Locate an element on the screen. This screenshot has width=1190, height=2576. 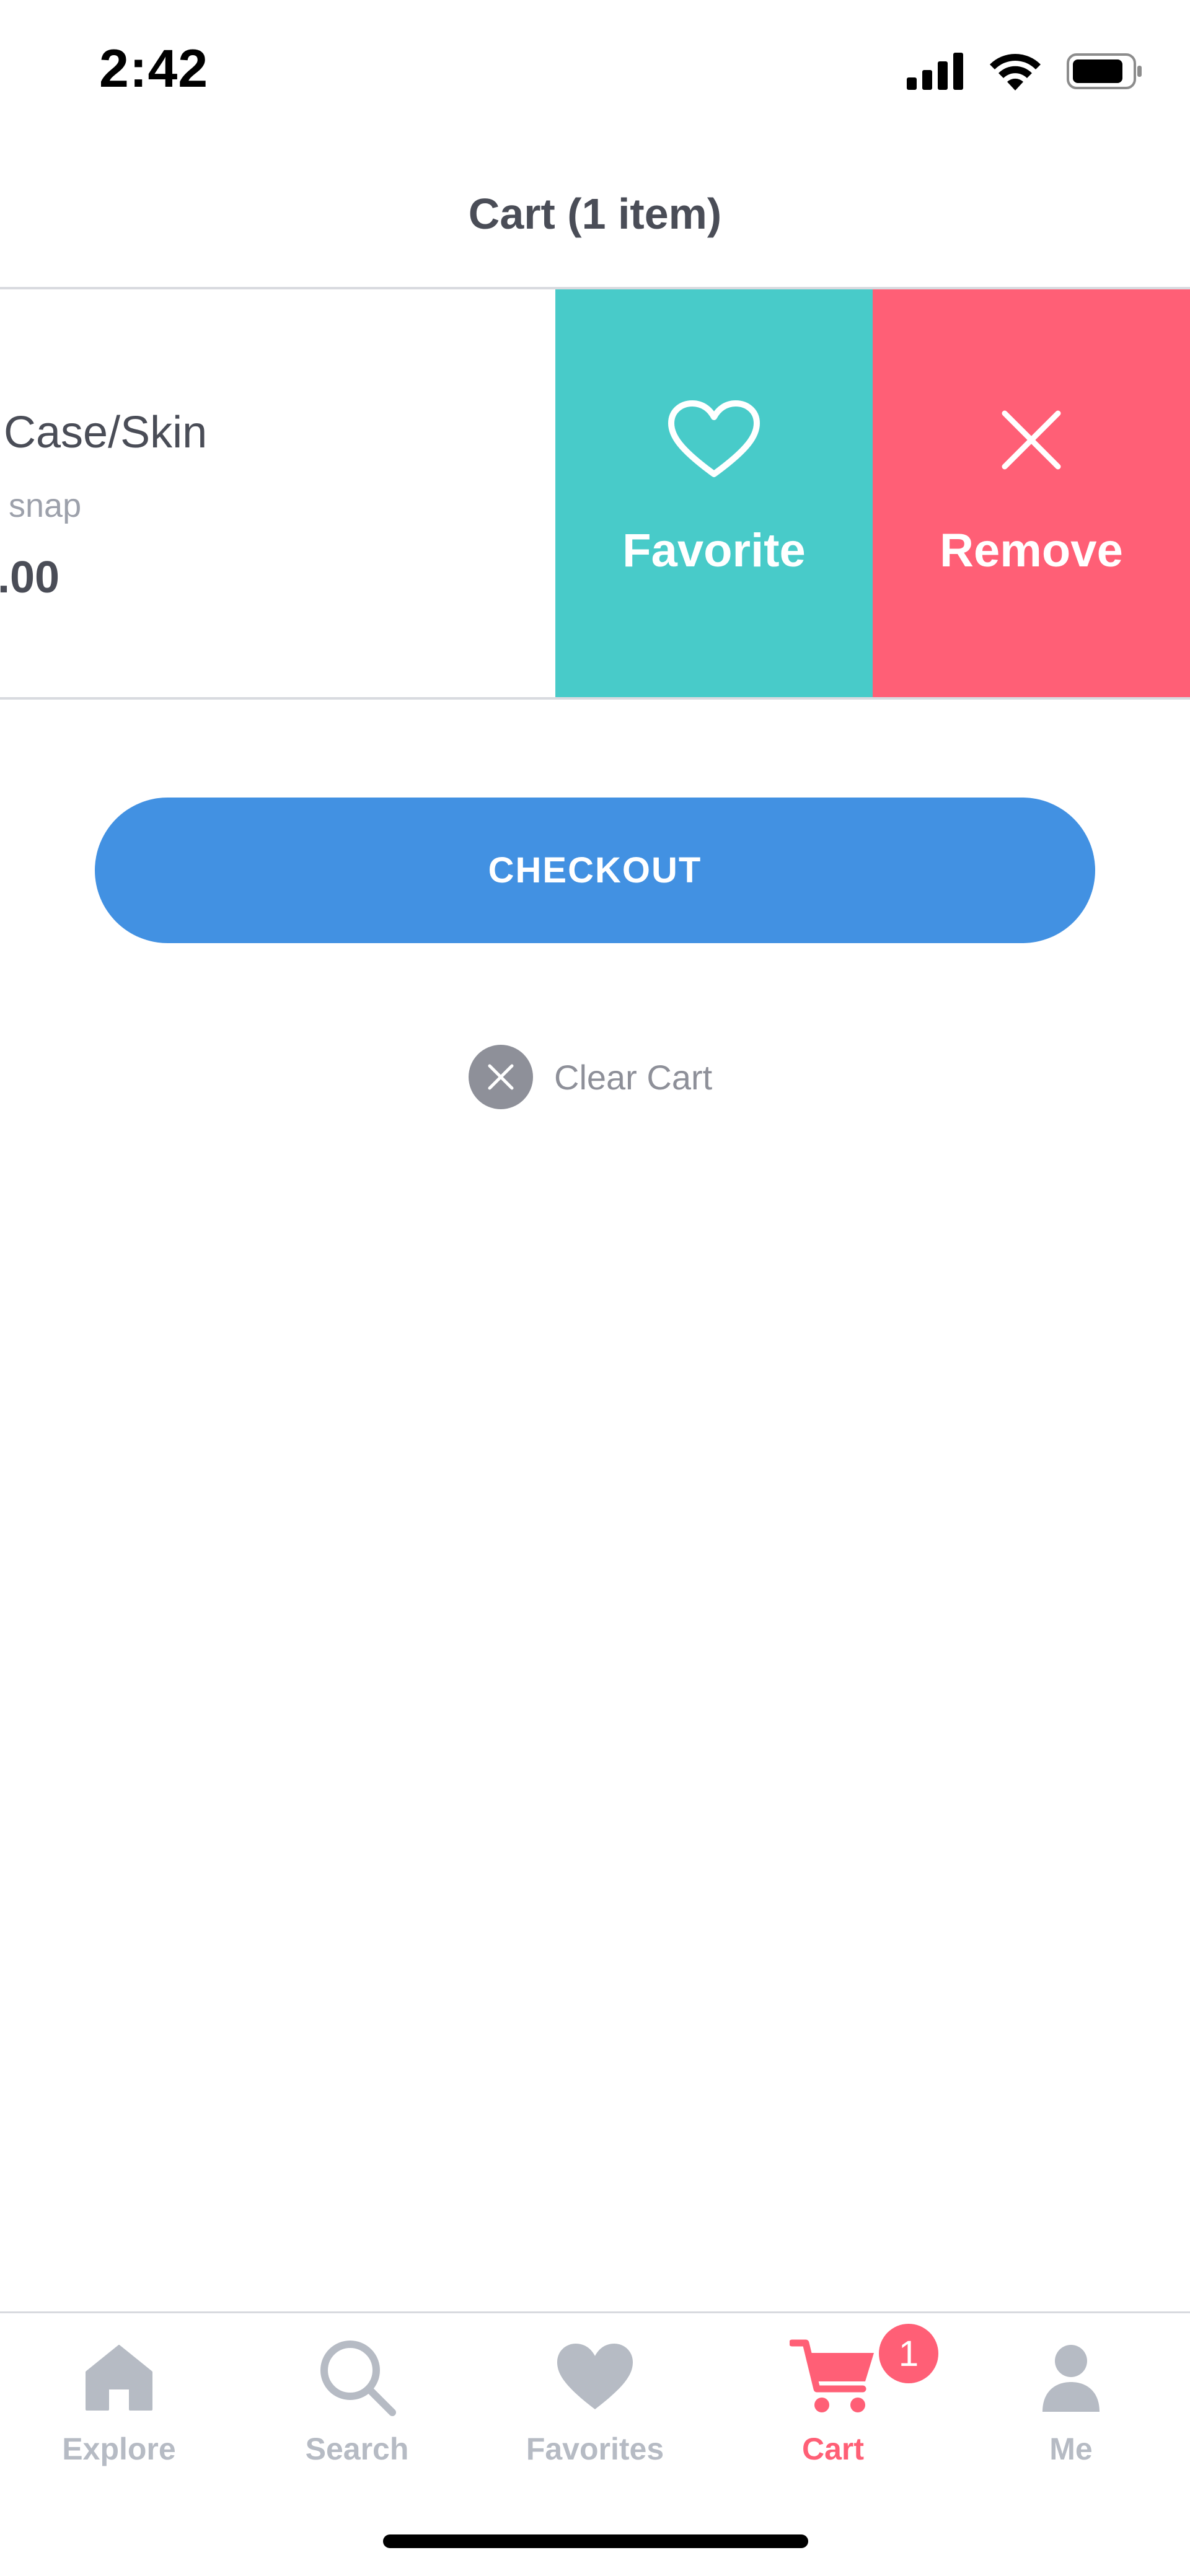
tab-me: Me is located at coordinates (1071, 2405).